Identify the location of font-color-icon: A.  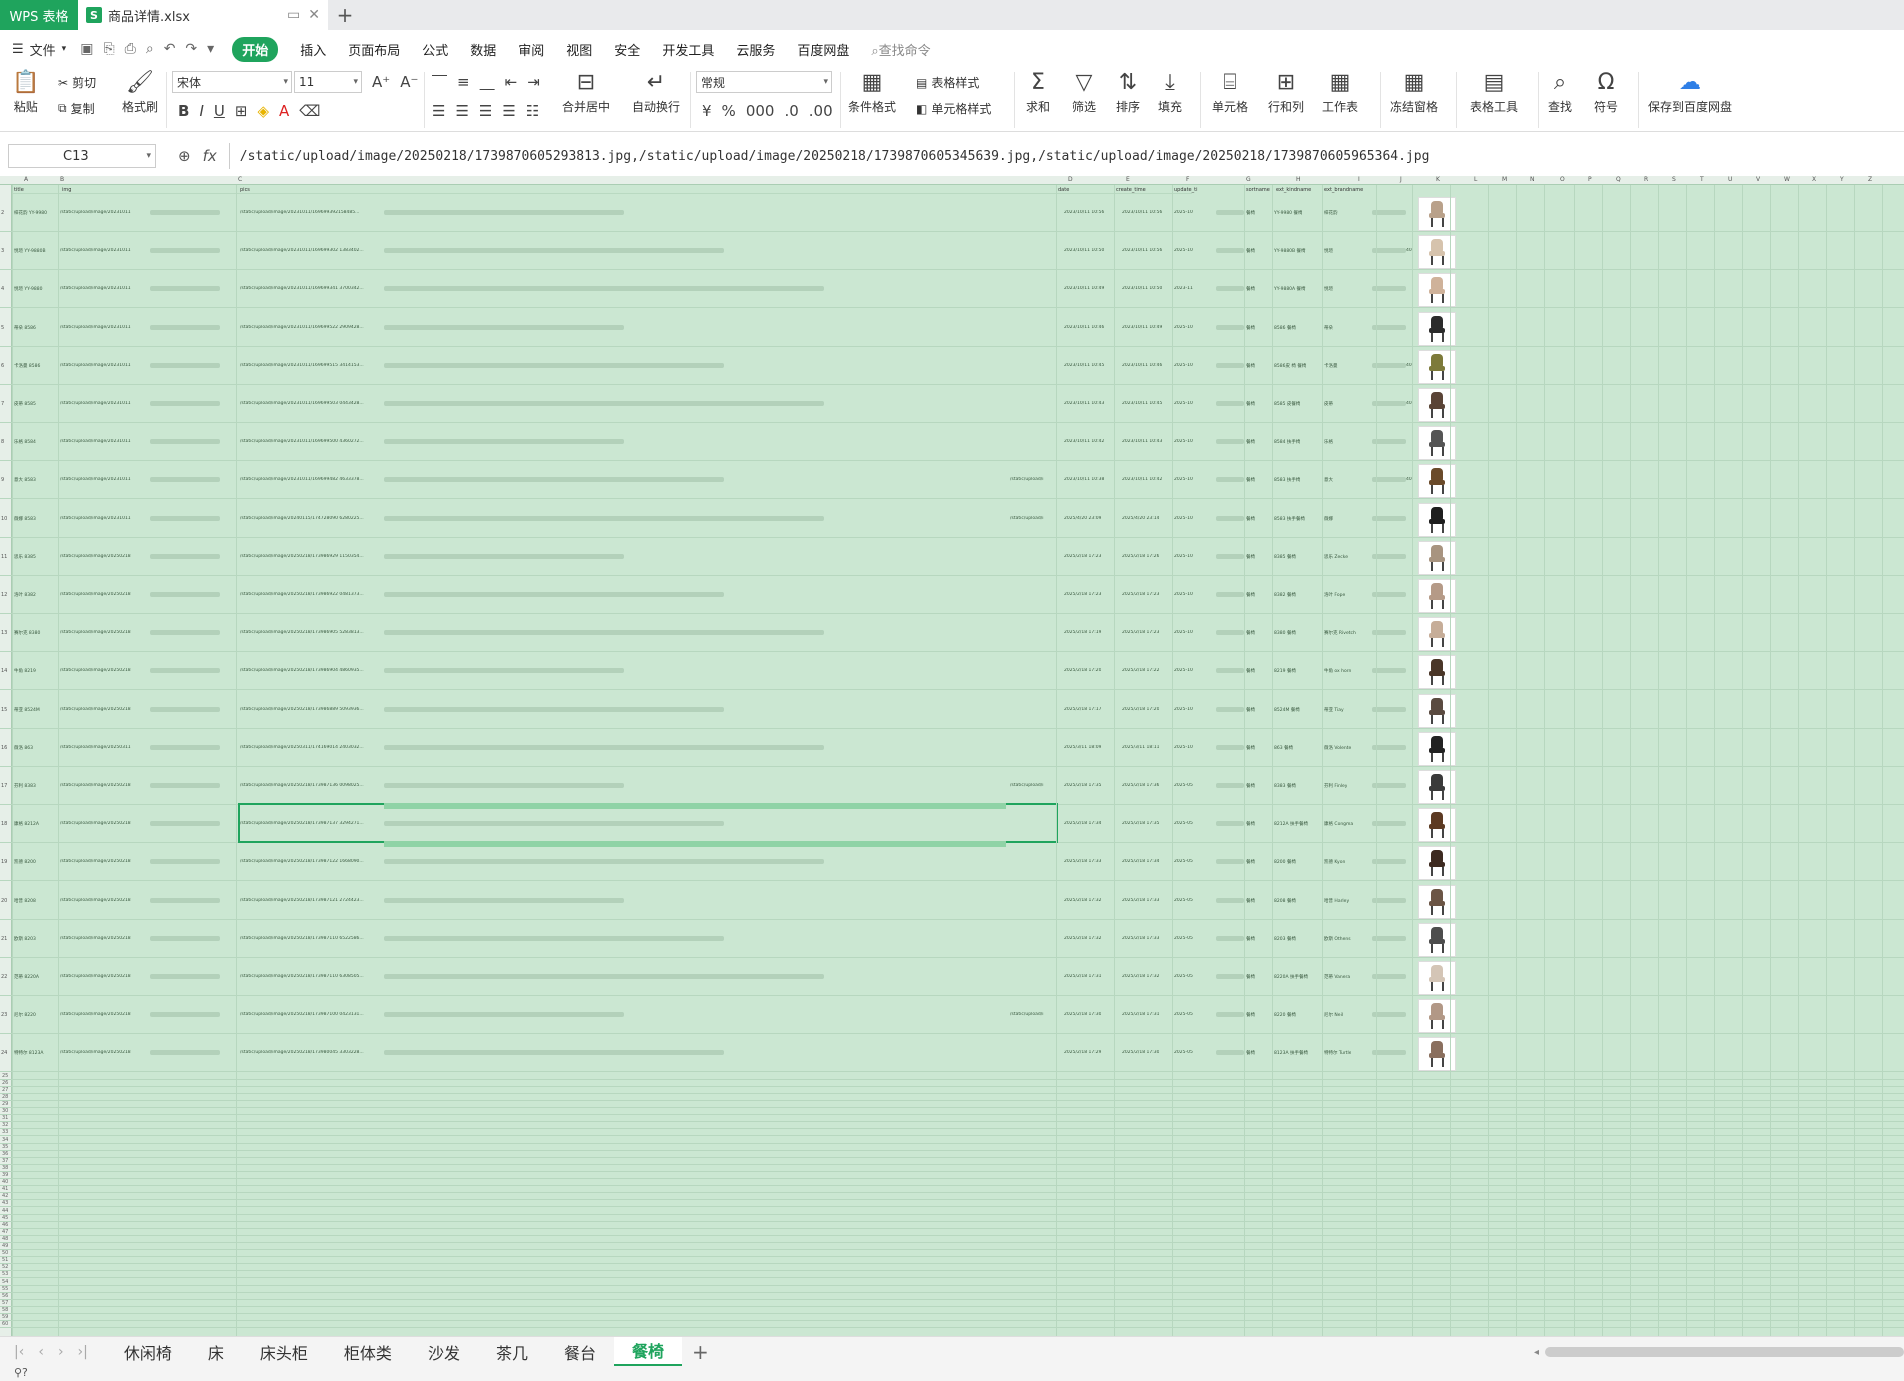
(284, 111).